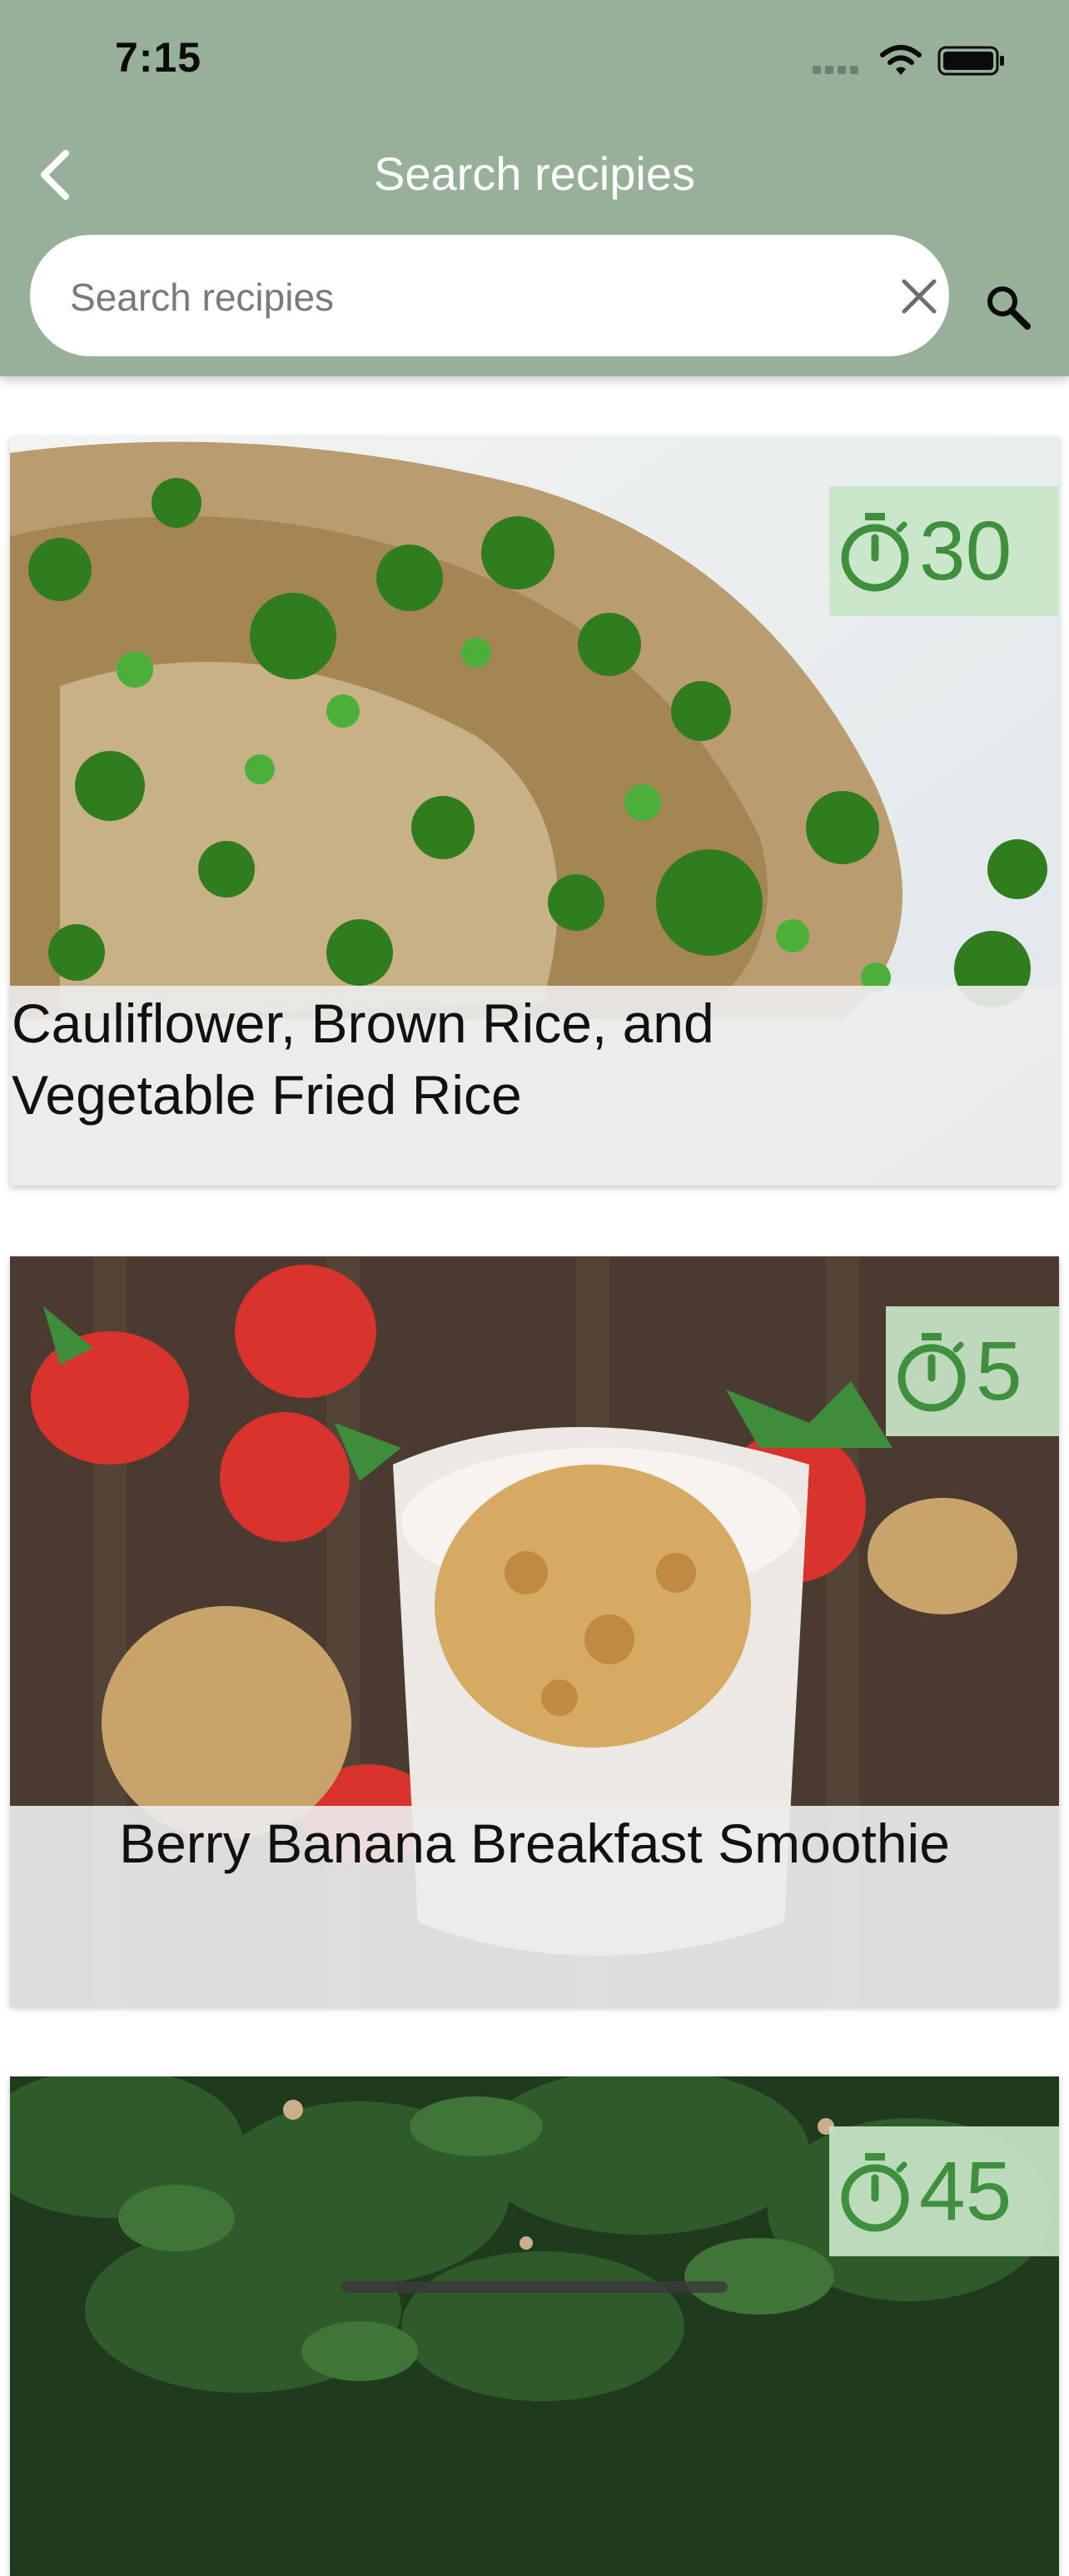 The height and width of the screenshot is (2576, 1069). Describe the element at coordinates (838, 69) in the screenshot. I see `cellular-signal-icon` at that location.